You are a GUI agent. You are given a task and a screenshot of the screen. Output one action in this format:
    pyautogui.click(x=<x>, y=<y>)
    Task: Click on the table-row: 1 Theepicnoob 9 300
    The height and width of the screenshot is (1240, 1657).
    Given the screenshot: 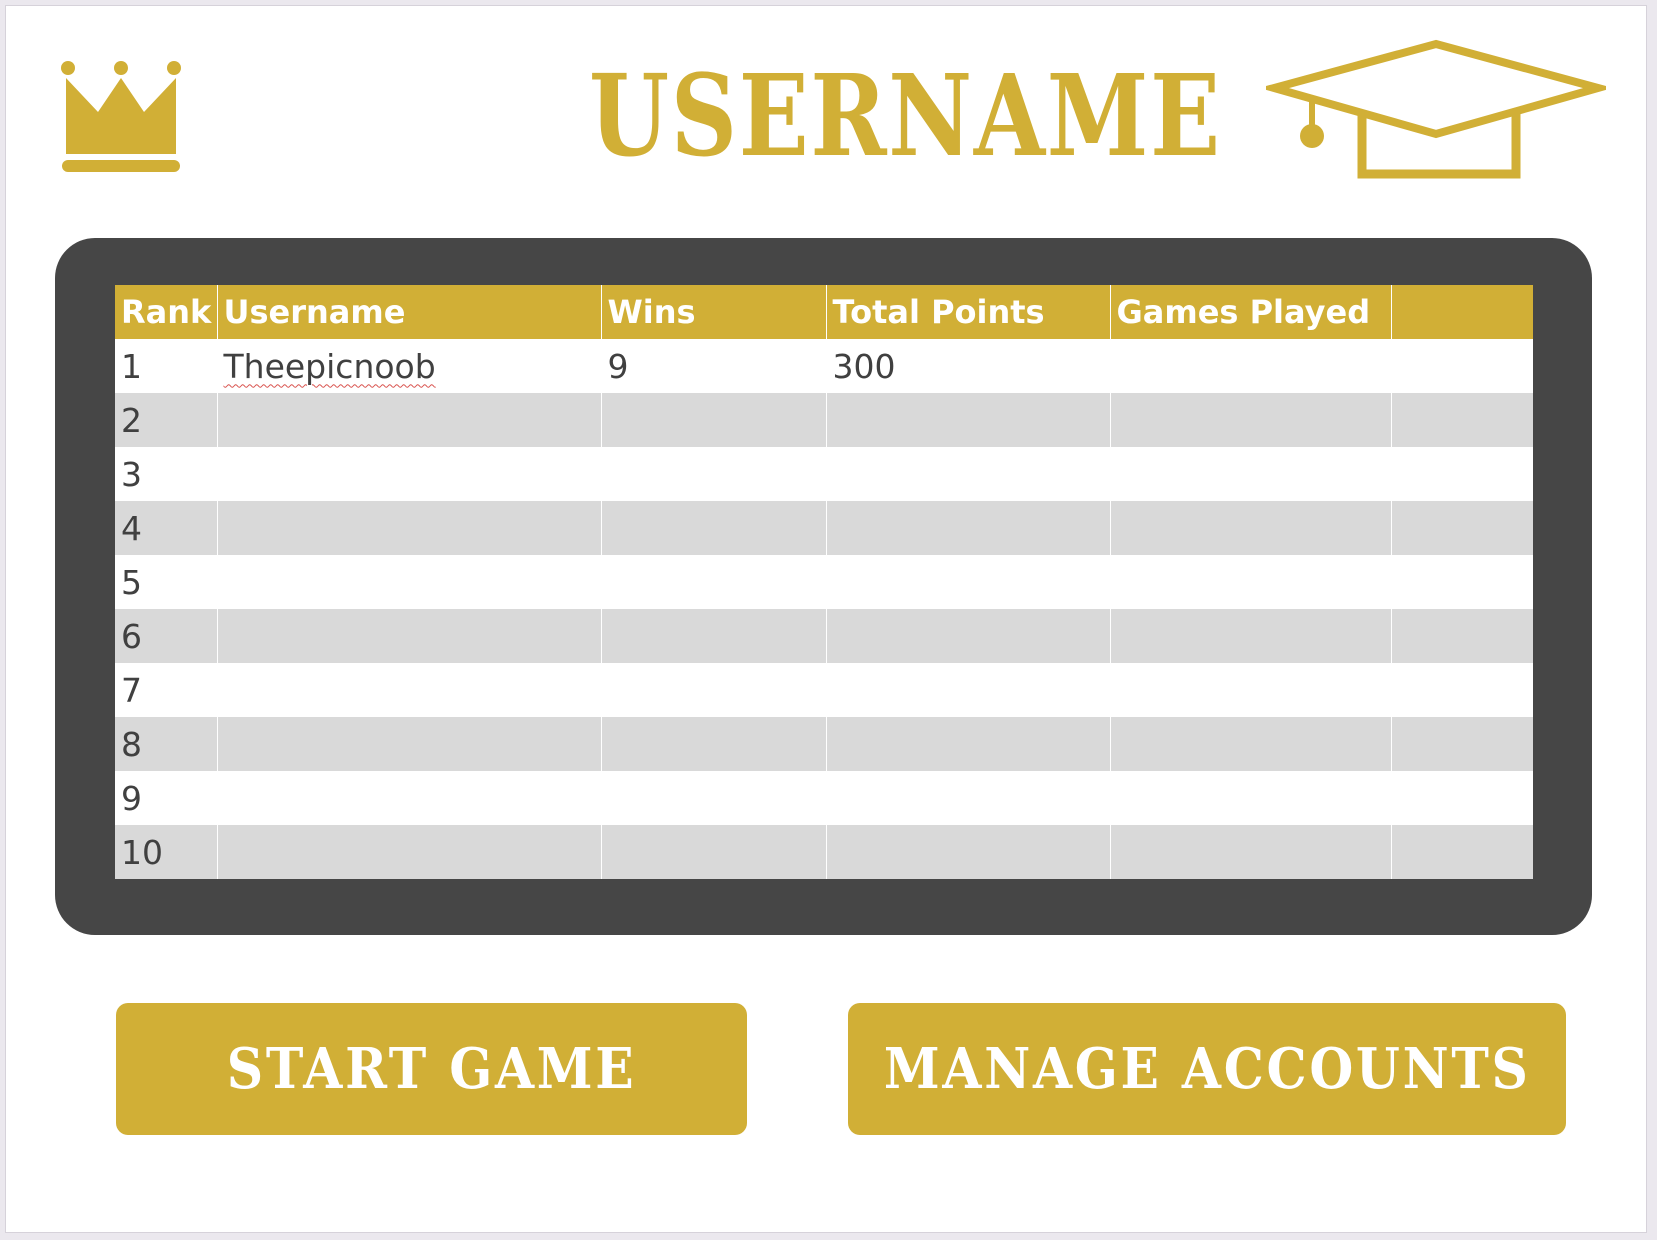 What is the action you would take?
    pyautogui.click(x=824, y=366)
    